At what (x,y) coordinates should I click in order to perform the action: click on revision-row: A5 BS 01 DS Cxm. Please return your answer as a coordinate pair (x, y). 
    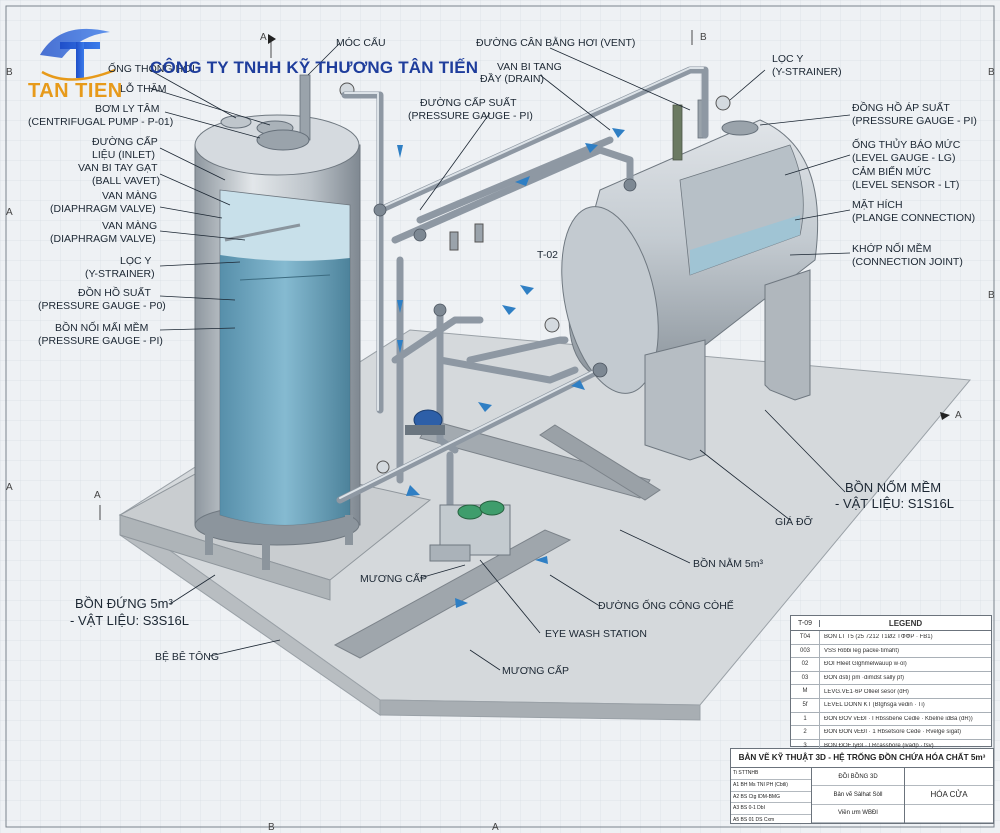
    Looking at the image, I should click on (771, 821).